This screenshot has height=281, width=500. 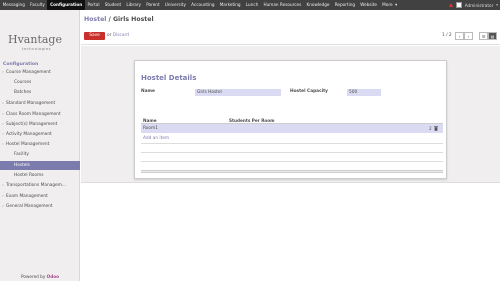 I want to click on sidebar-item-hostel-management: › Hostel Management, so click(x=40, y=144).